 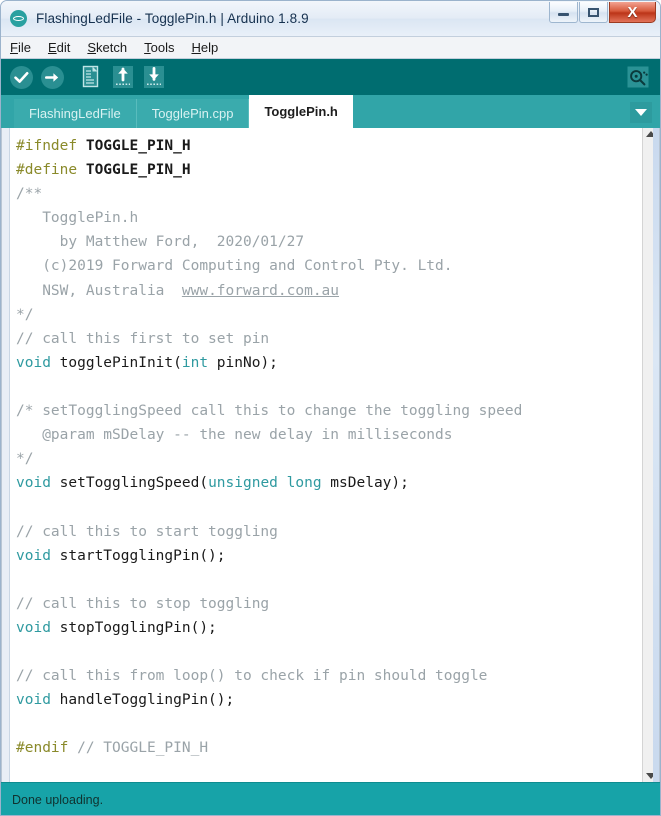 I want to click on code-token: setTogglingSpeed(, so click(x=129, y=483).